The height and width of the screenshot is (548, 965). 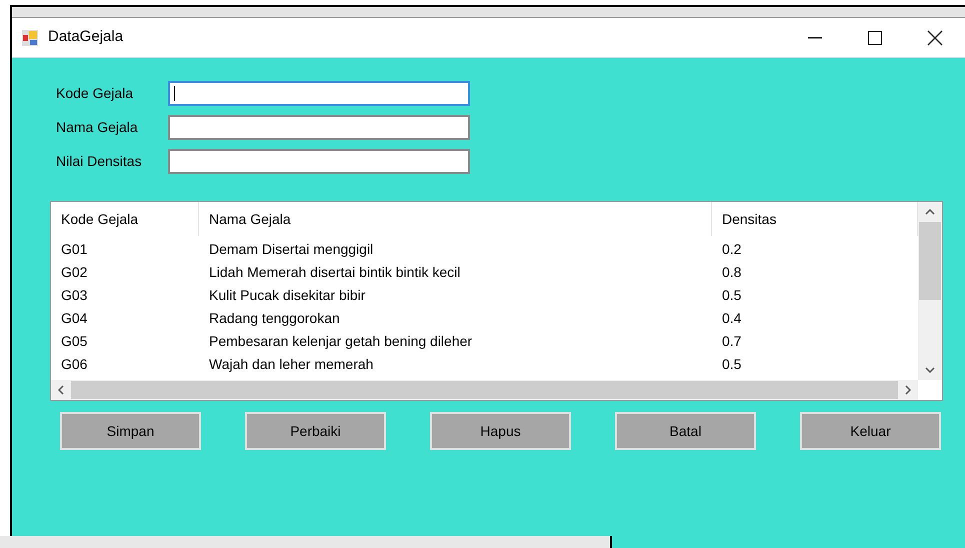 I want to click on table-cell-text: G01, so click(x=74, y=249).